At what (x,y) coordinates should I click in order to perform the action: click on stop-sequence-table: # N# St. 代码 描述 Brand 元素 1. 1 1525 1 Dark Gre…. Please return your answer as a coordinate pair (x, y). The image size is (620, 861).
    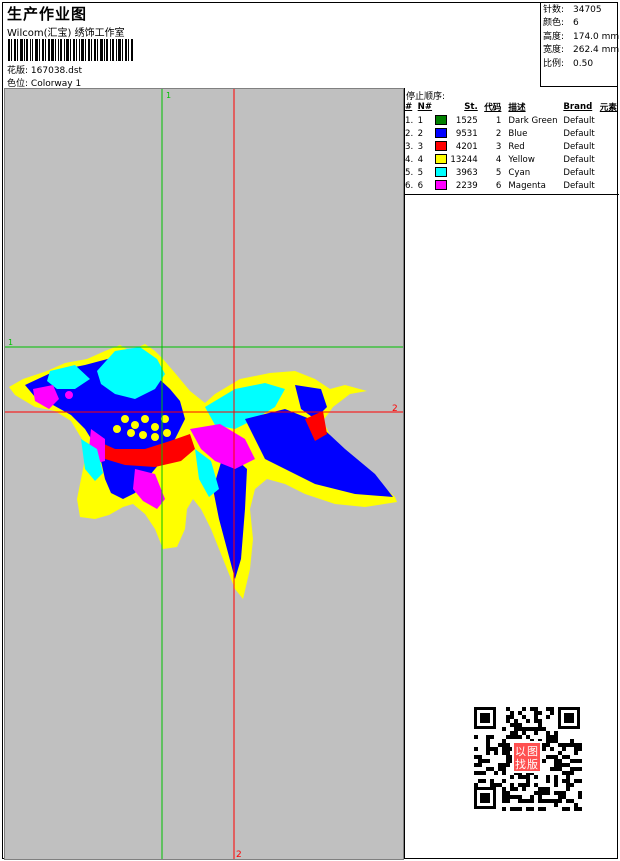
    Looking at the image, I should click on (512, 146).